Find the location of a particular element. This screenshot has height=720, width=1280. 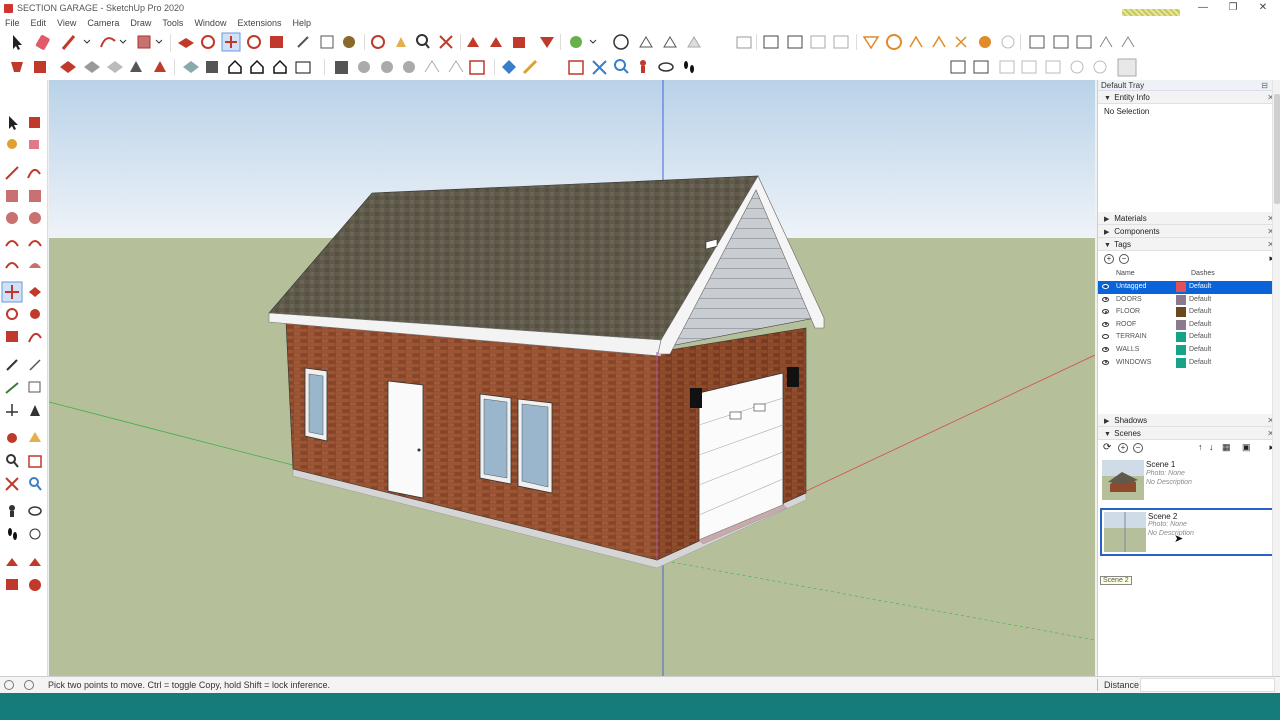

warehouse-tool-icon is located at coordinates (12, 562).